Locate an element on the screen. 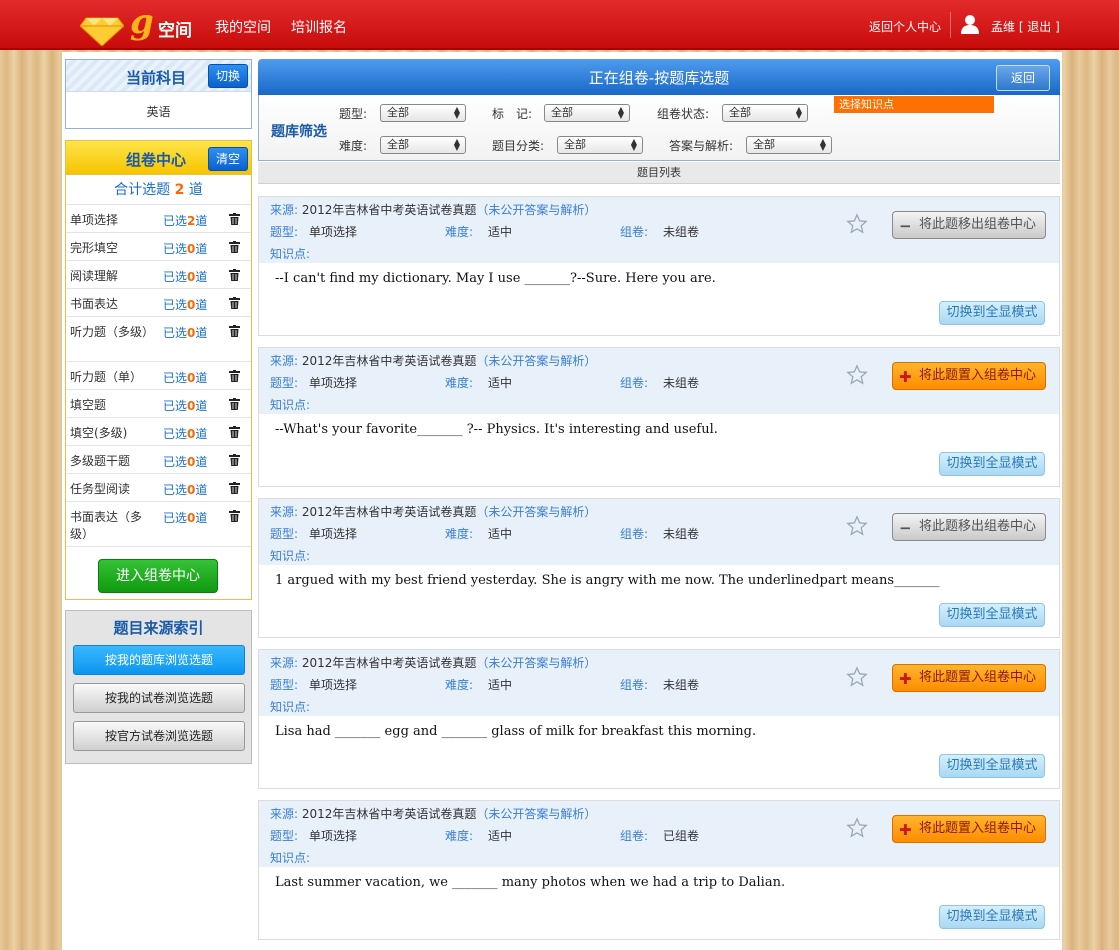 The height and width of the screenshot is (950, 1119). category-row: 任务型阅读 已选0道 is located at coordinates (158, 488).